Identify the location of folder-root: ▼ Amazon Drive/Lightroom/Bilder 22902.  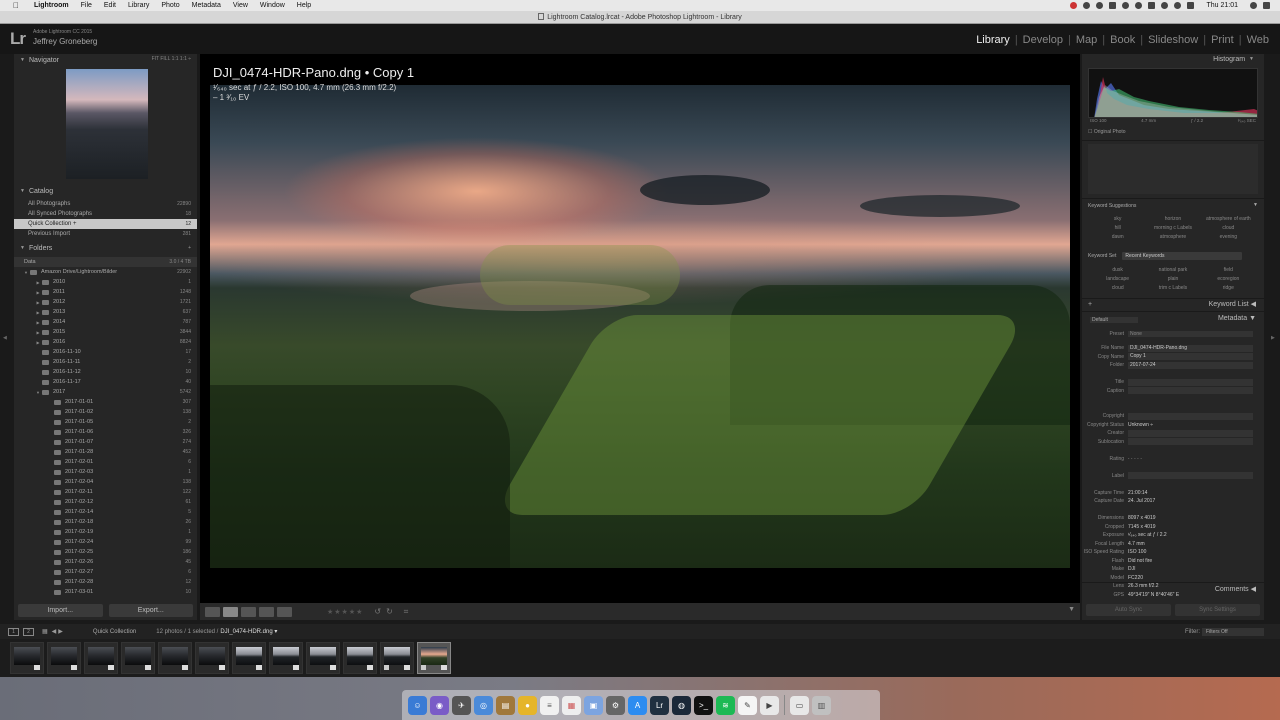
(105, 272).